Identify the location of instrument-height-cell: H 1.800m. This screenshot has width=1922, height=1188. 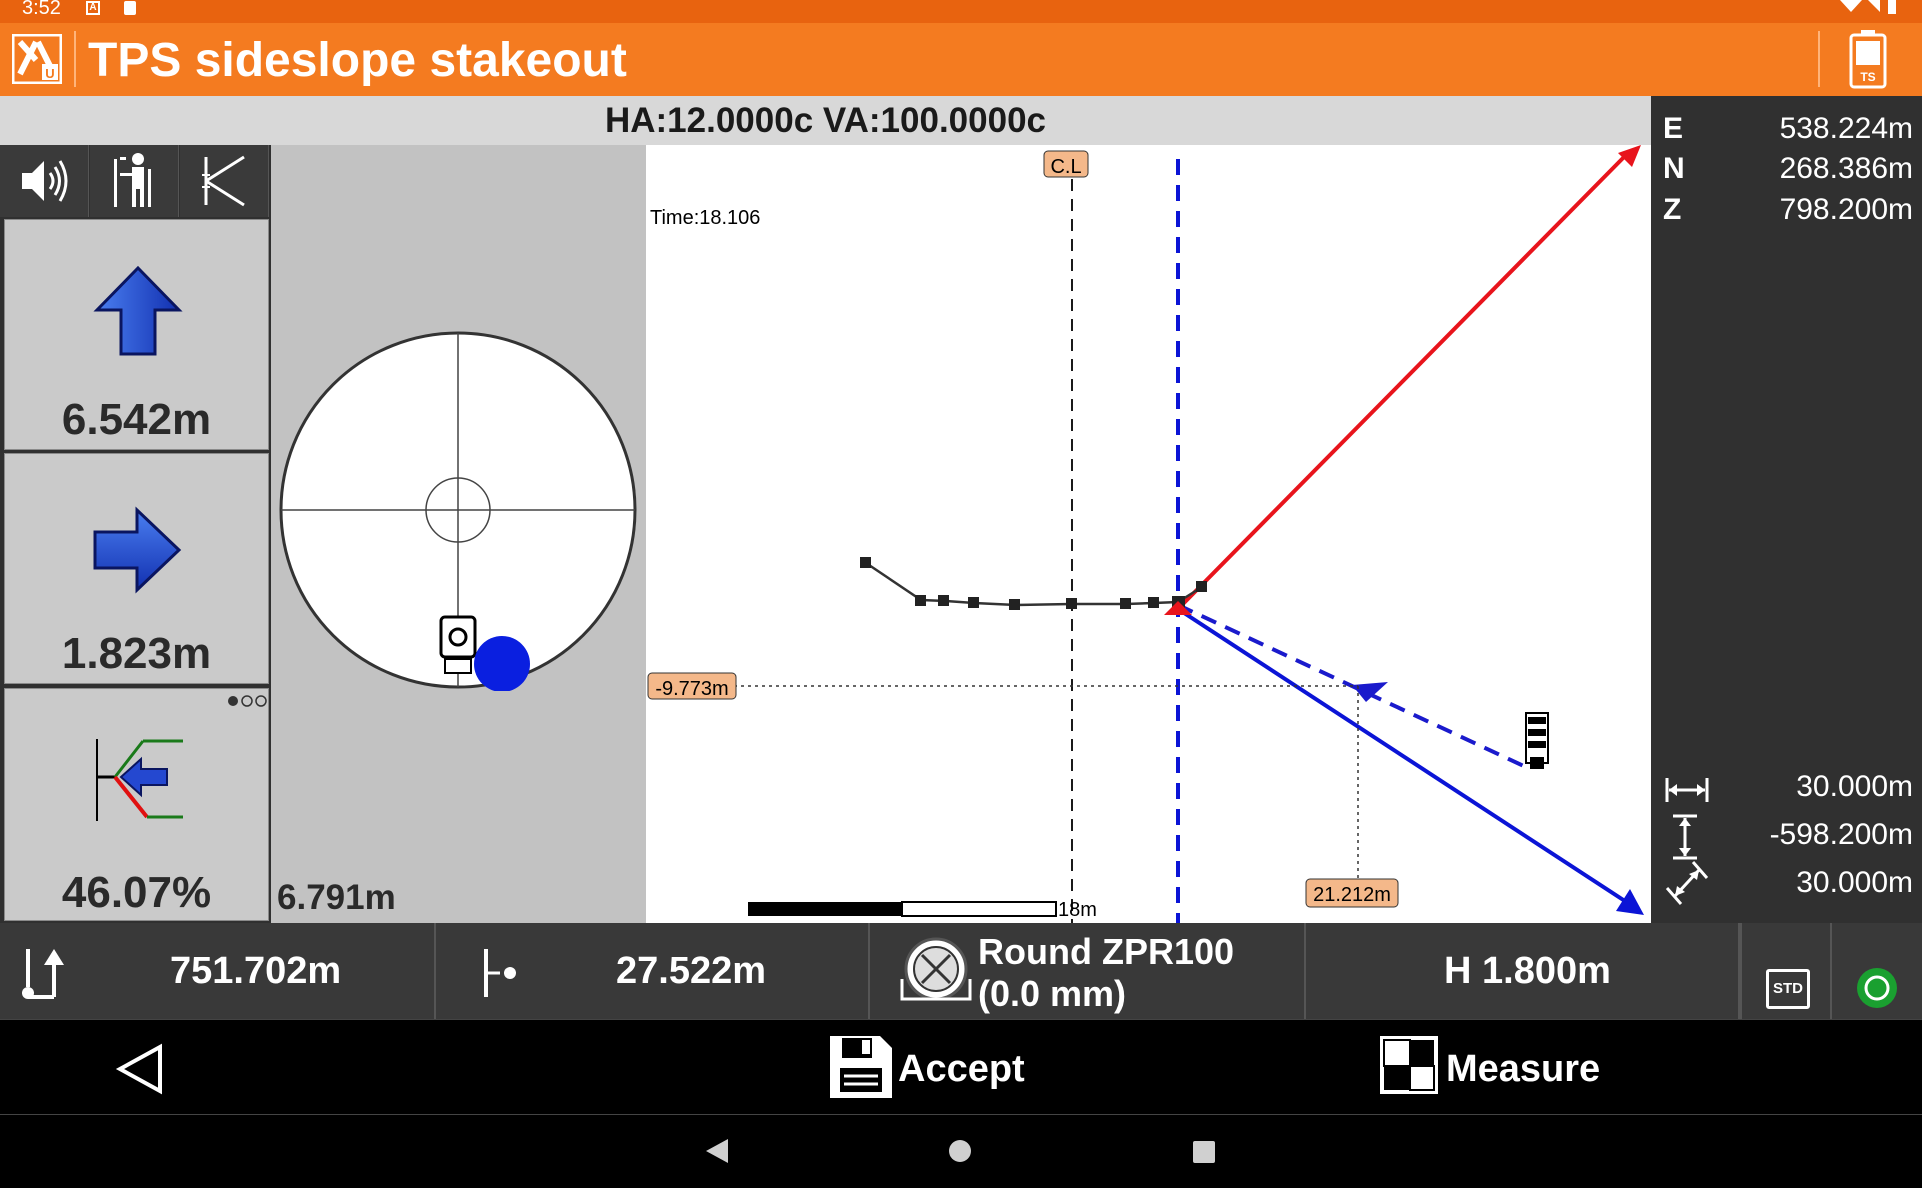
(1523, 971).